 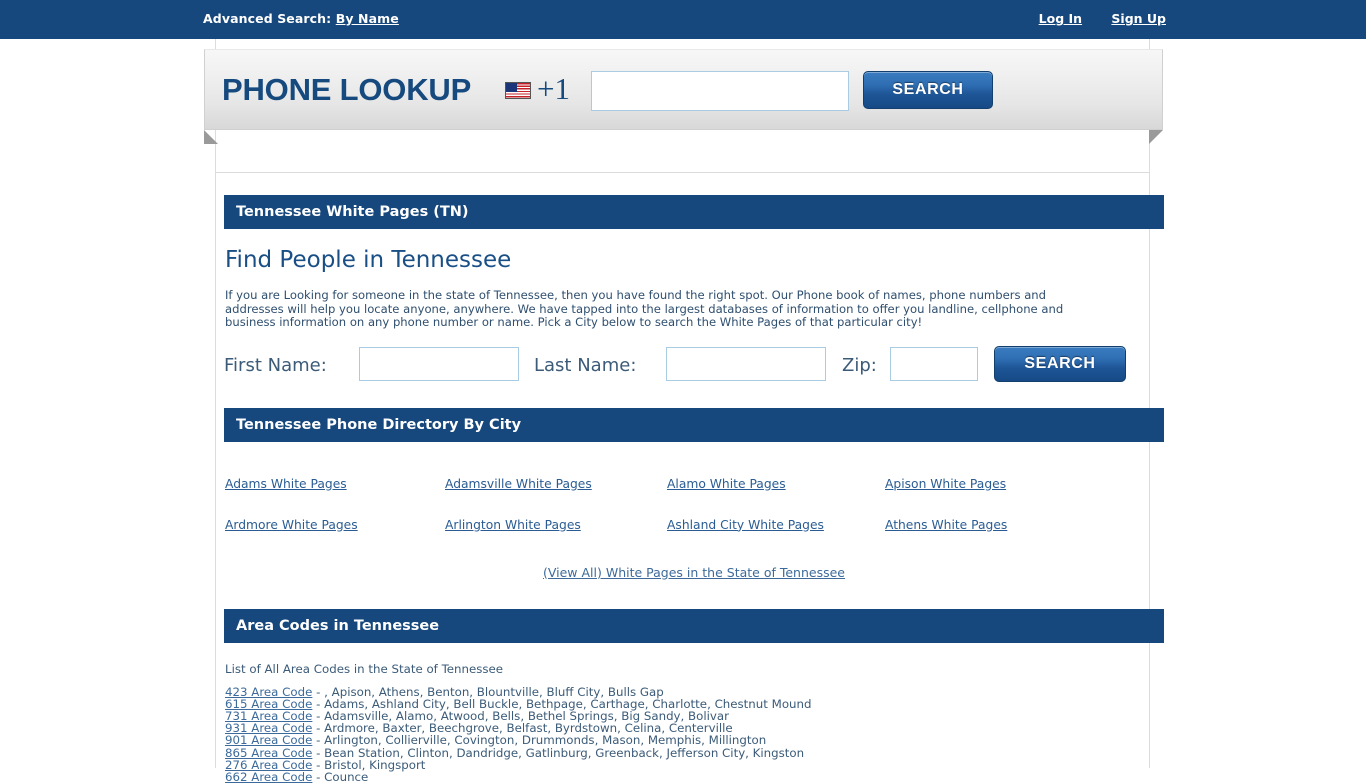 What do you see at coordinates (1138, 18) in the screenshot?
I see `signup-link: Sign Up` at bounding box center [1138, 18].